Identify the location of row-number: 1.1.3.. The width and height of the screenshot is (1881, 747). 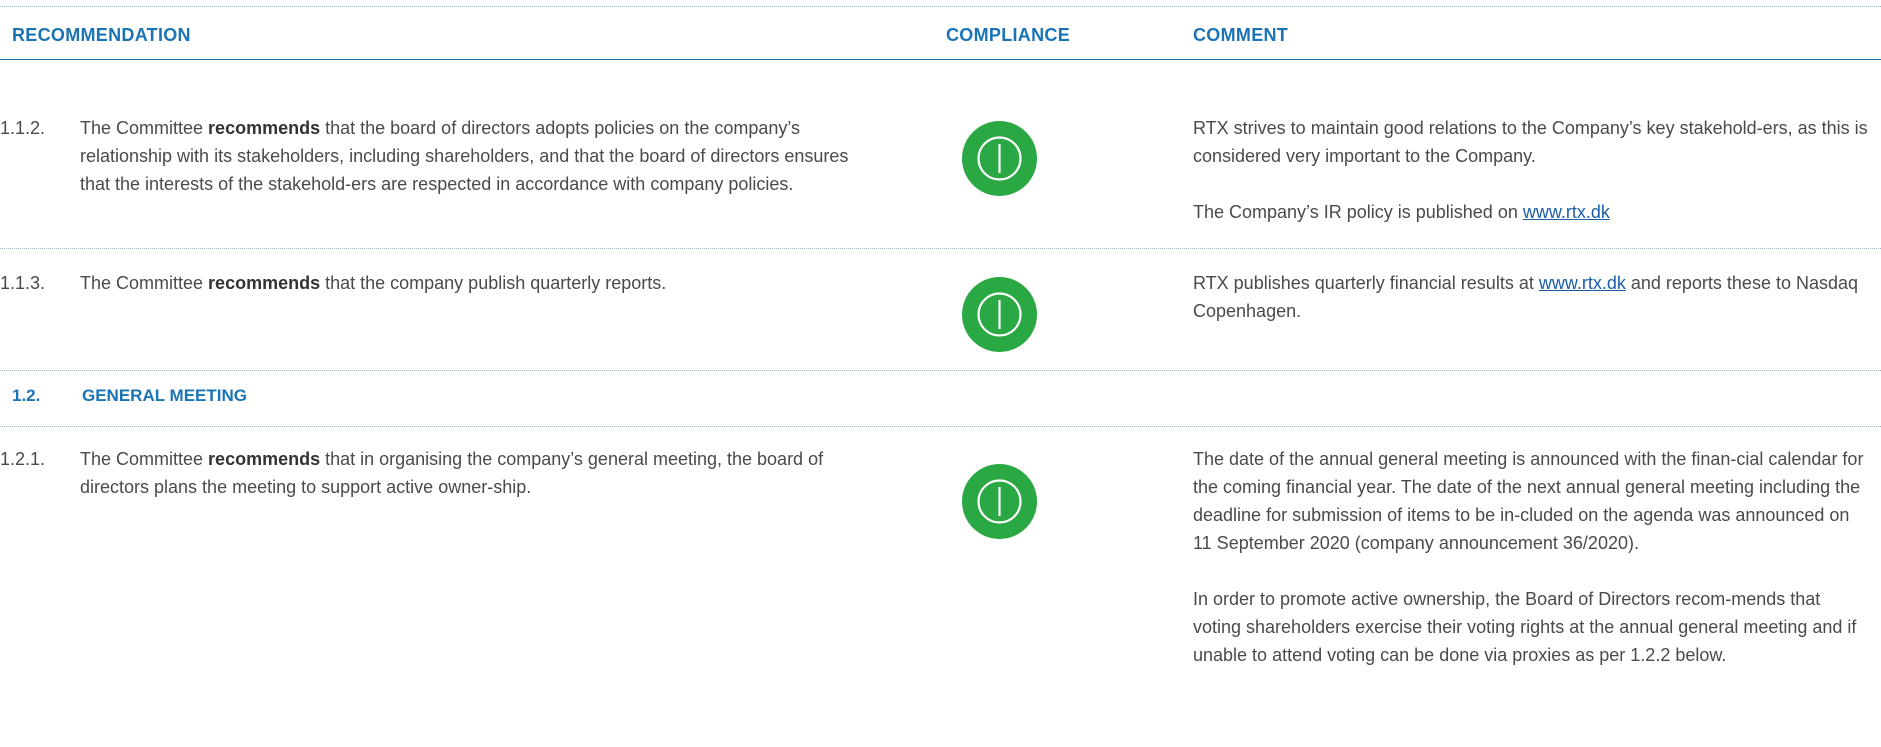
(23, 283).